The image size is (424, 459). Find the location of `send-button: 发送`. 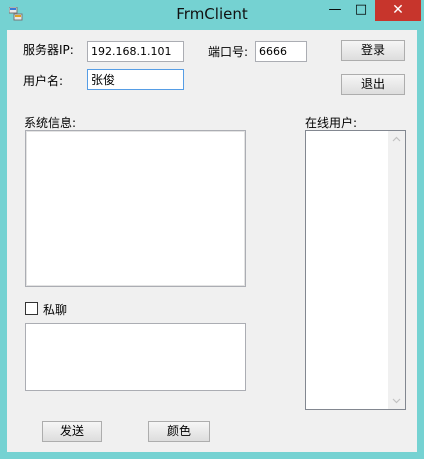

send-button: 发送 is located at coordinates (72, 431).